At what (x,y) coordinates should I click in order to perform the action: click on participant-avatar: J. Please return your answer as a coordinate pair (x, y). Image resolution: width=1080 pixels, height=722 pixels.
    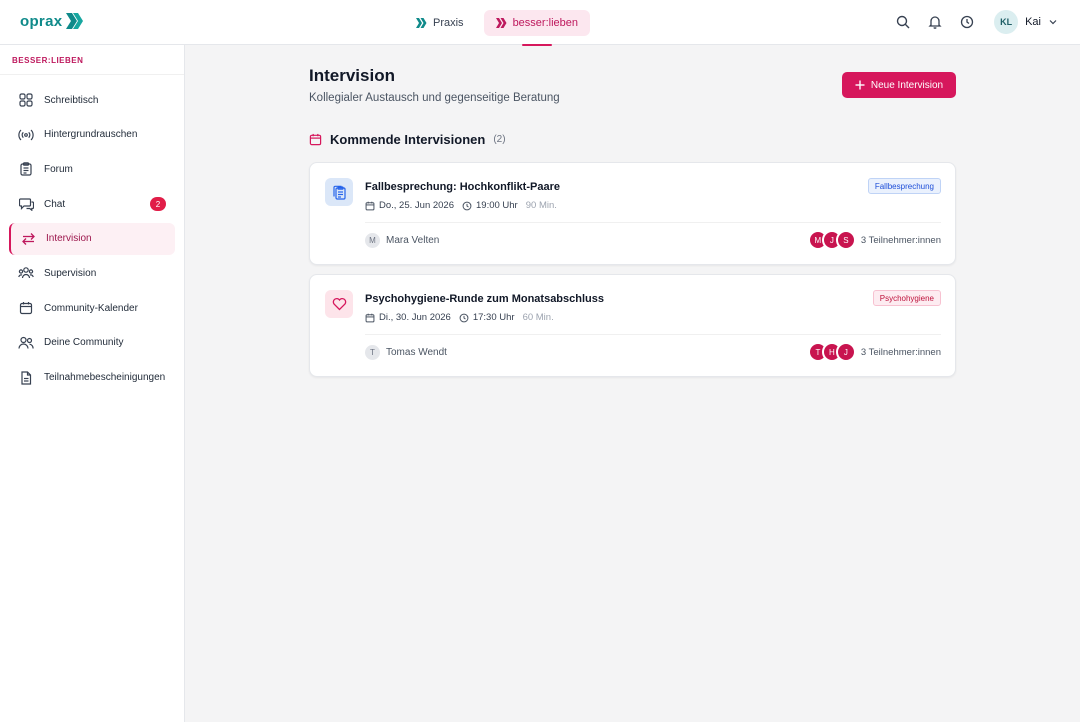
    Looking at the image, I should click on (845, 352).